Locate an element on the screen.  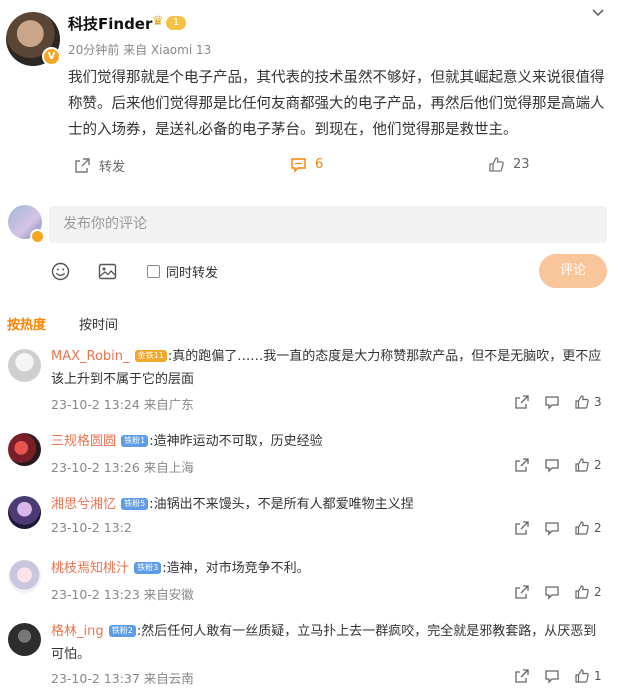
repost-label: 转发 is located at coordinates (112, 167).